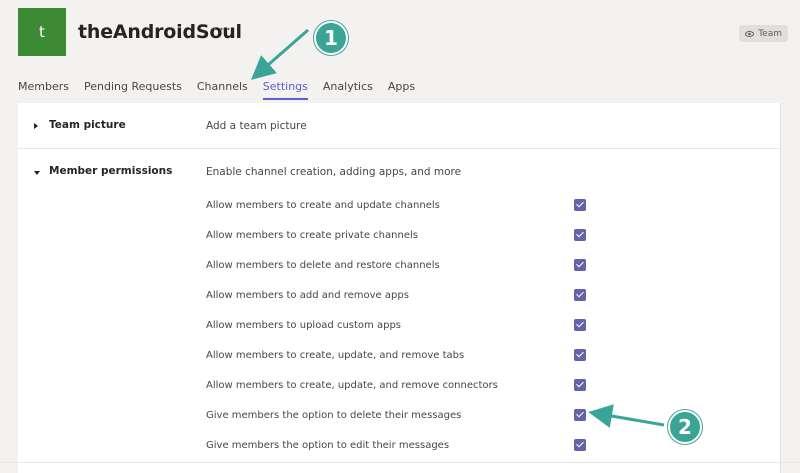 The height and width of the screenshot is (473, 800). I want to click on permission-row: Allow members to upload custom apps, so click(401, 327).